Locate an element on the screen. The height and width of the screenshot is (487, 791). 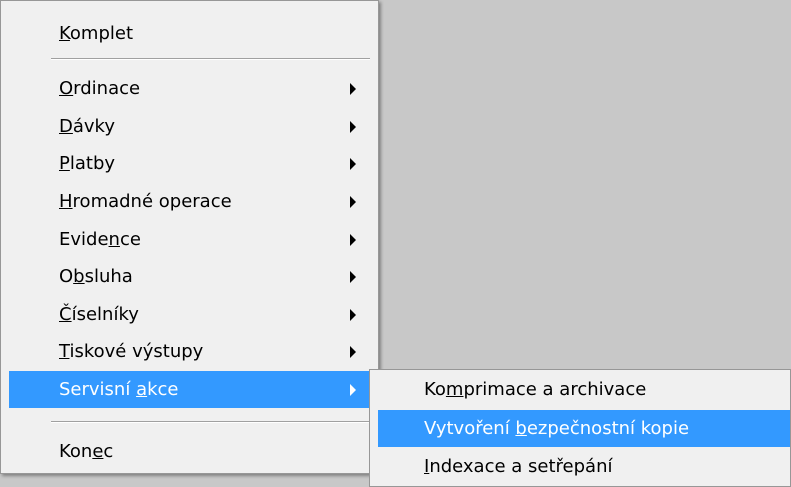
menu-item-tiskove-vystupy: Tiskové výstupy is located at coordinates (189, 351).